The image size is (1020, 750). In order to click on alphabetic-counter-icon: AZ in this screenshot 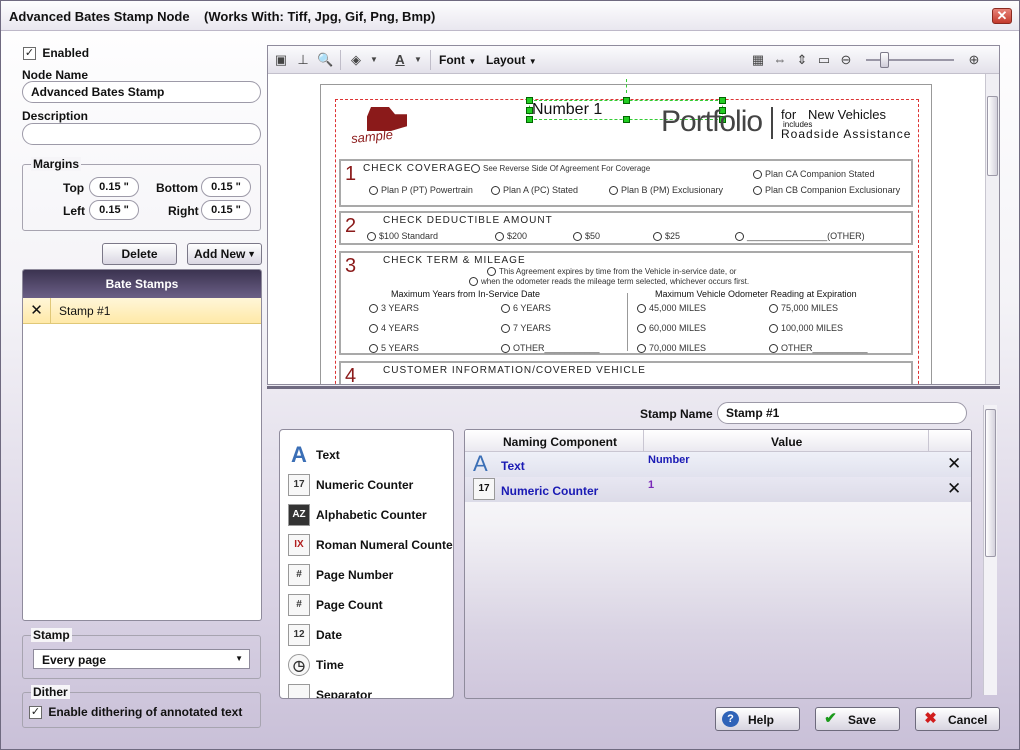, I will do `click(299, 515)`.